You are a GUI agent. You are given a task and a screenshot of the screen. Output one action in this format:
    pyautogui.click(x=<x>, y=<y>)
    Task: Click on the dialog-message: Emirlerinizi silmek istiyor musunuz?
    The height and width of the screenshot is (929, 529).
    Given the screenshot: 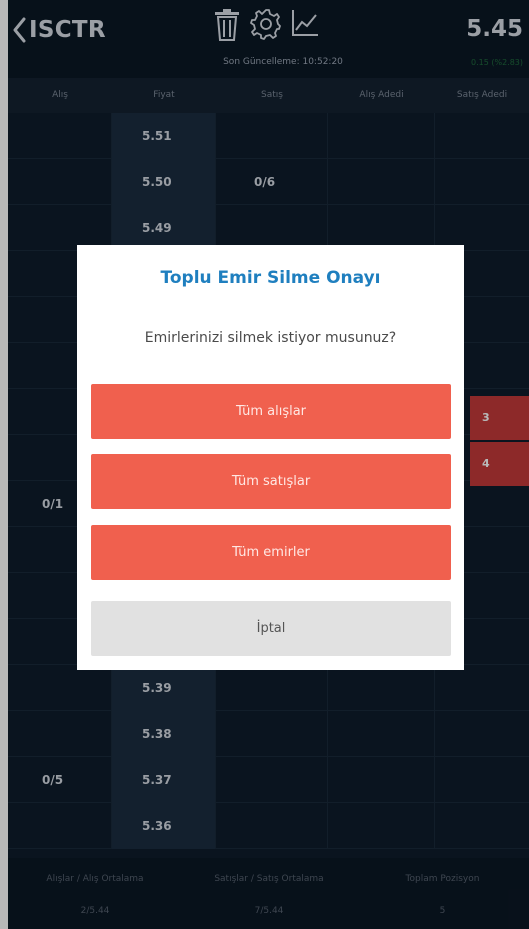 What is the action you would take?
    pyautogui.click(x=270, y=338)
    